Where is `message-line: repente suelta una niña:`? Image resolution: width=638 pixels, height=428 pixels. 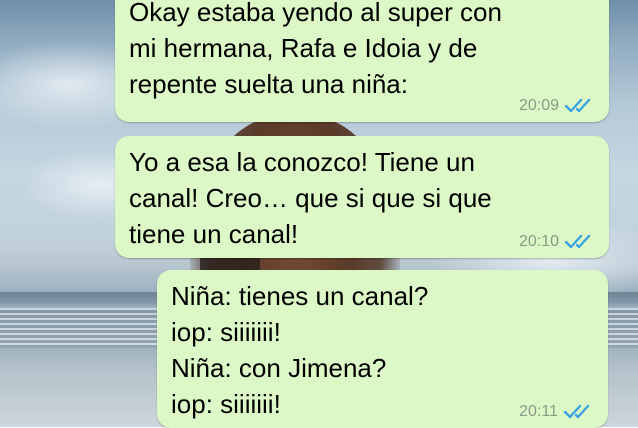 message-line: repente suelta una niña: is located at coordinates (268, 84).